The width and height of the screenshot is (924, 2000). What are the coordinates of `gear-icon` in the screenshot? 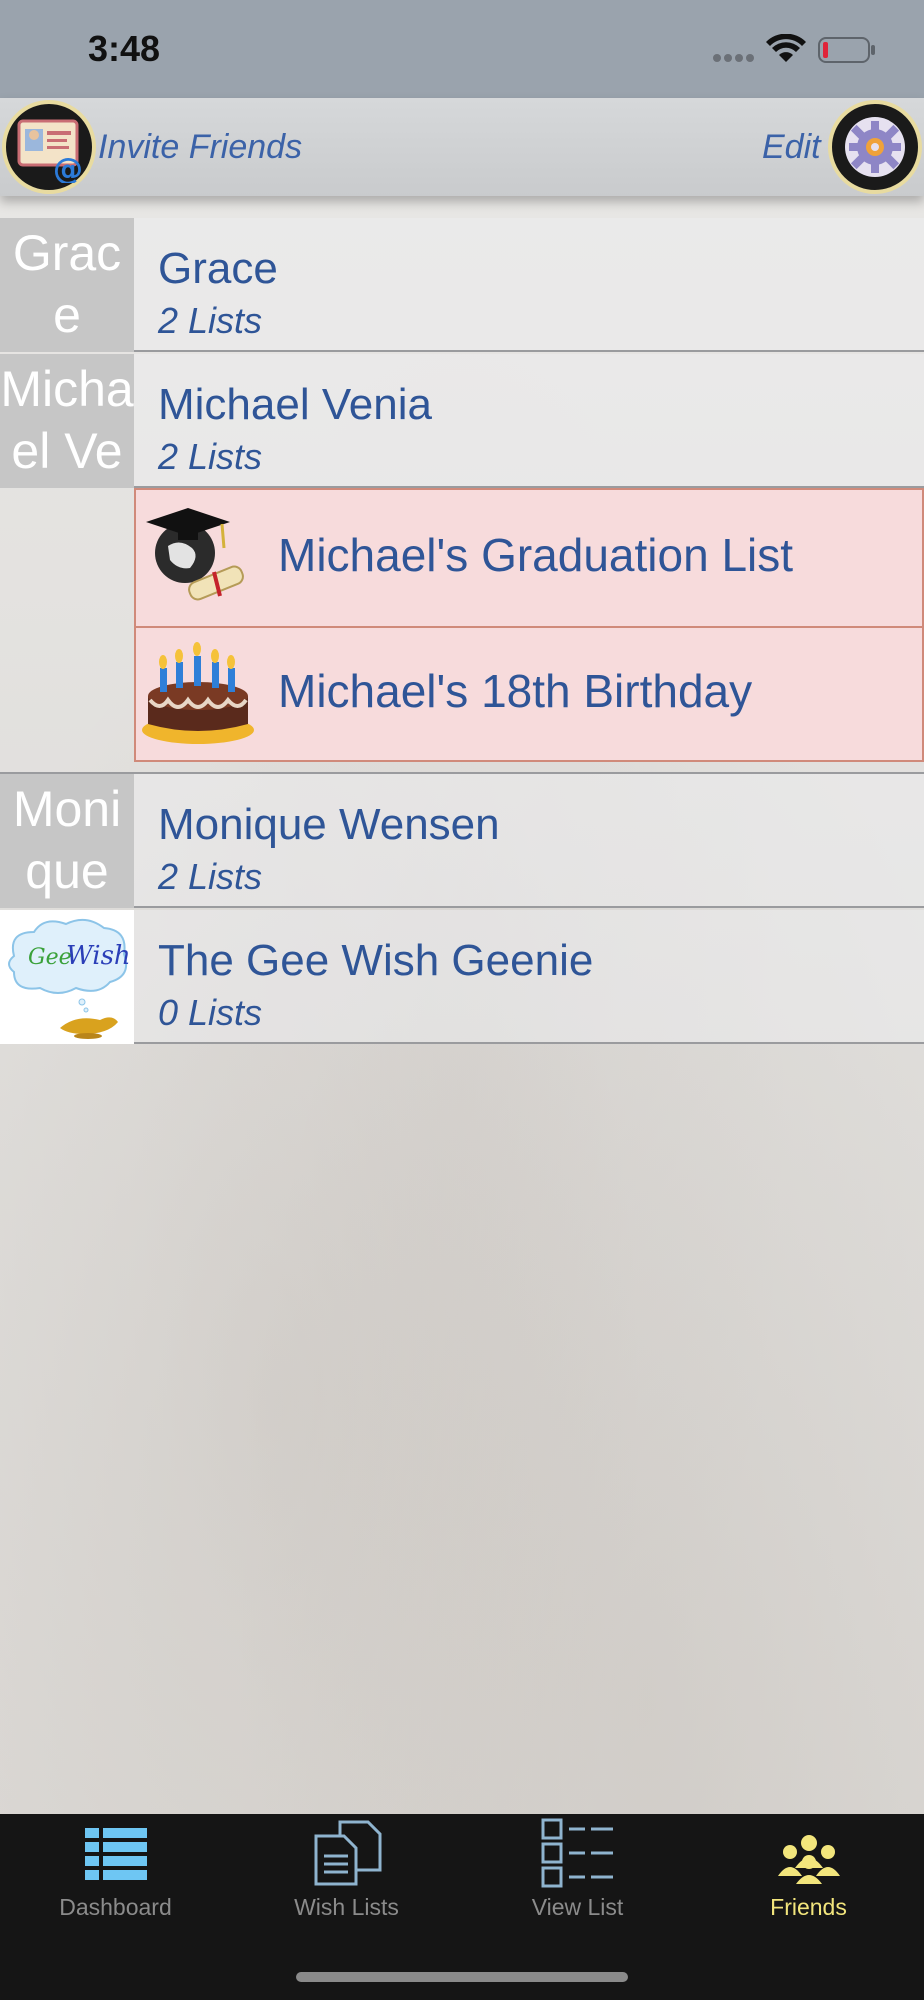 It's located at (875, 147).